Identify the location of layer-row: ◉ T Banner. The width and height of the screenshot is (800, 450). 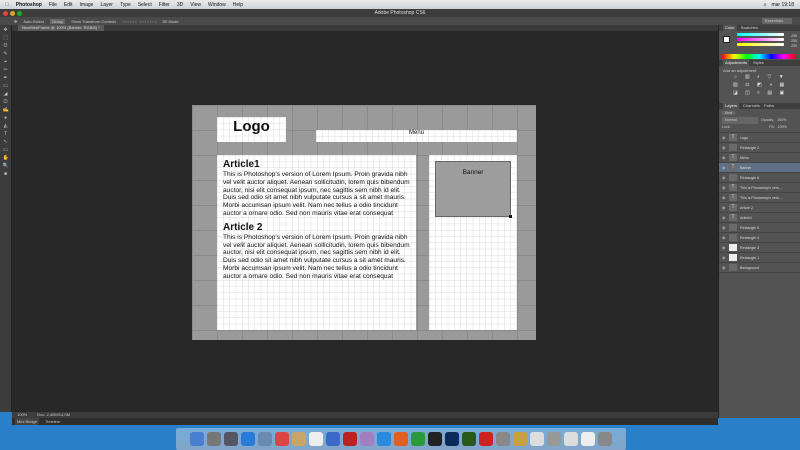
(759, 168).